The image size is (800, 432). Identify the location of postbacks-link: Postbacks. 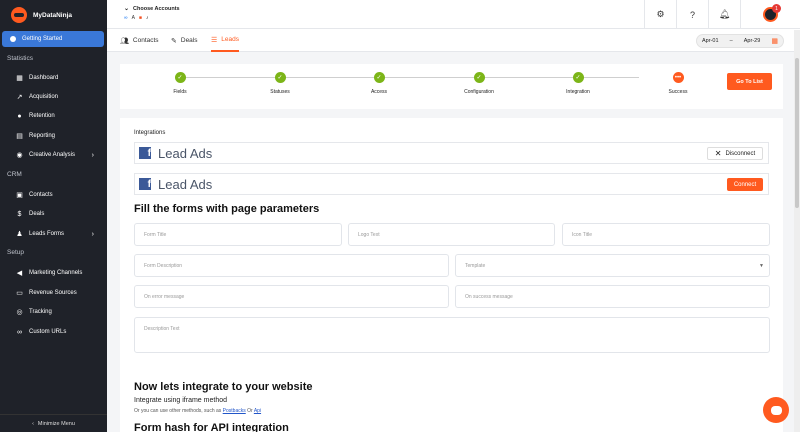
(234, 411).